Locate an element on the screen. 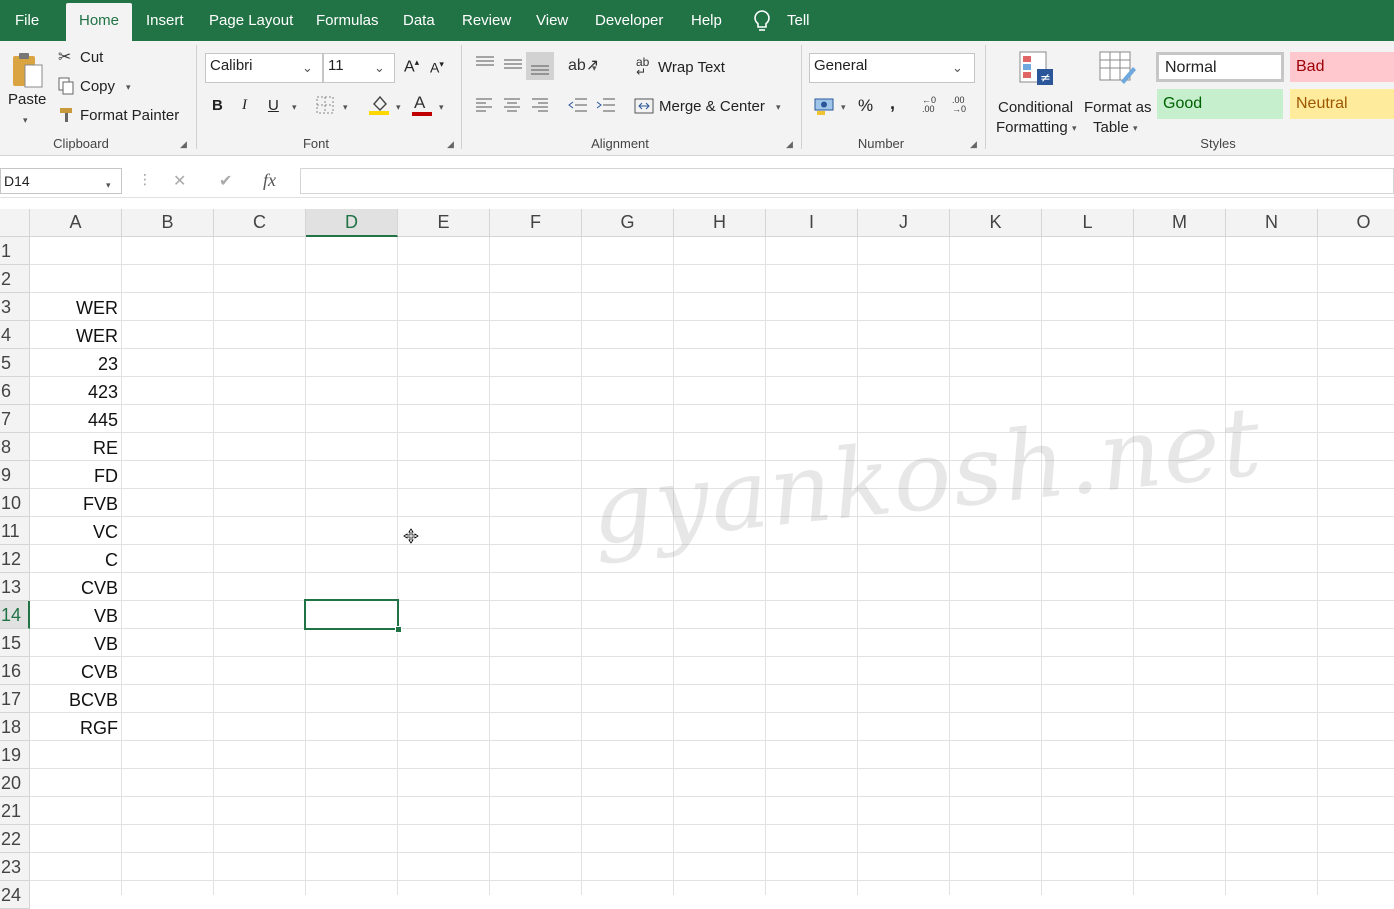  cell-a6: 423 is located at coordinates (76, 391).